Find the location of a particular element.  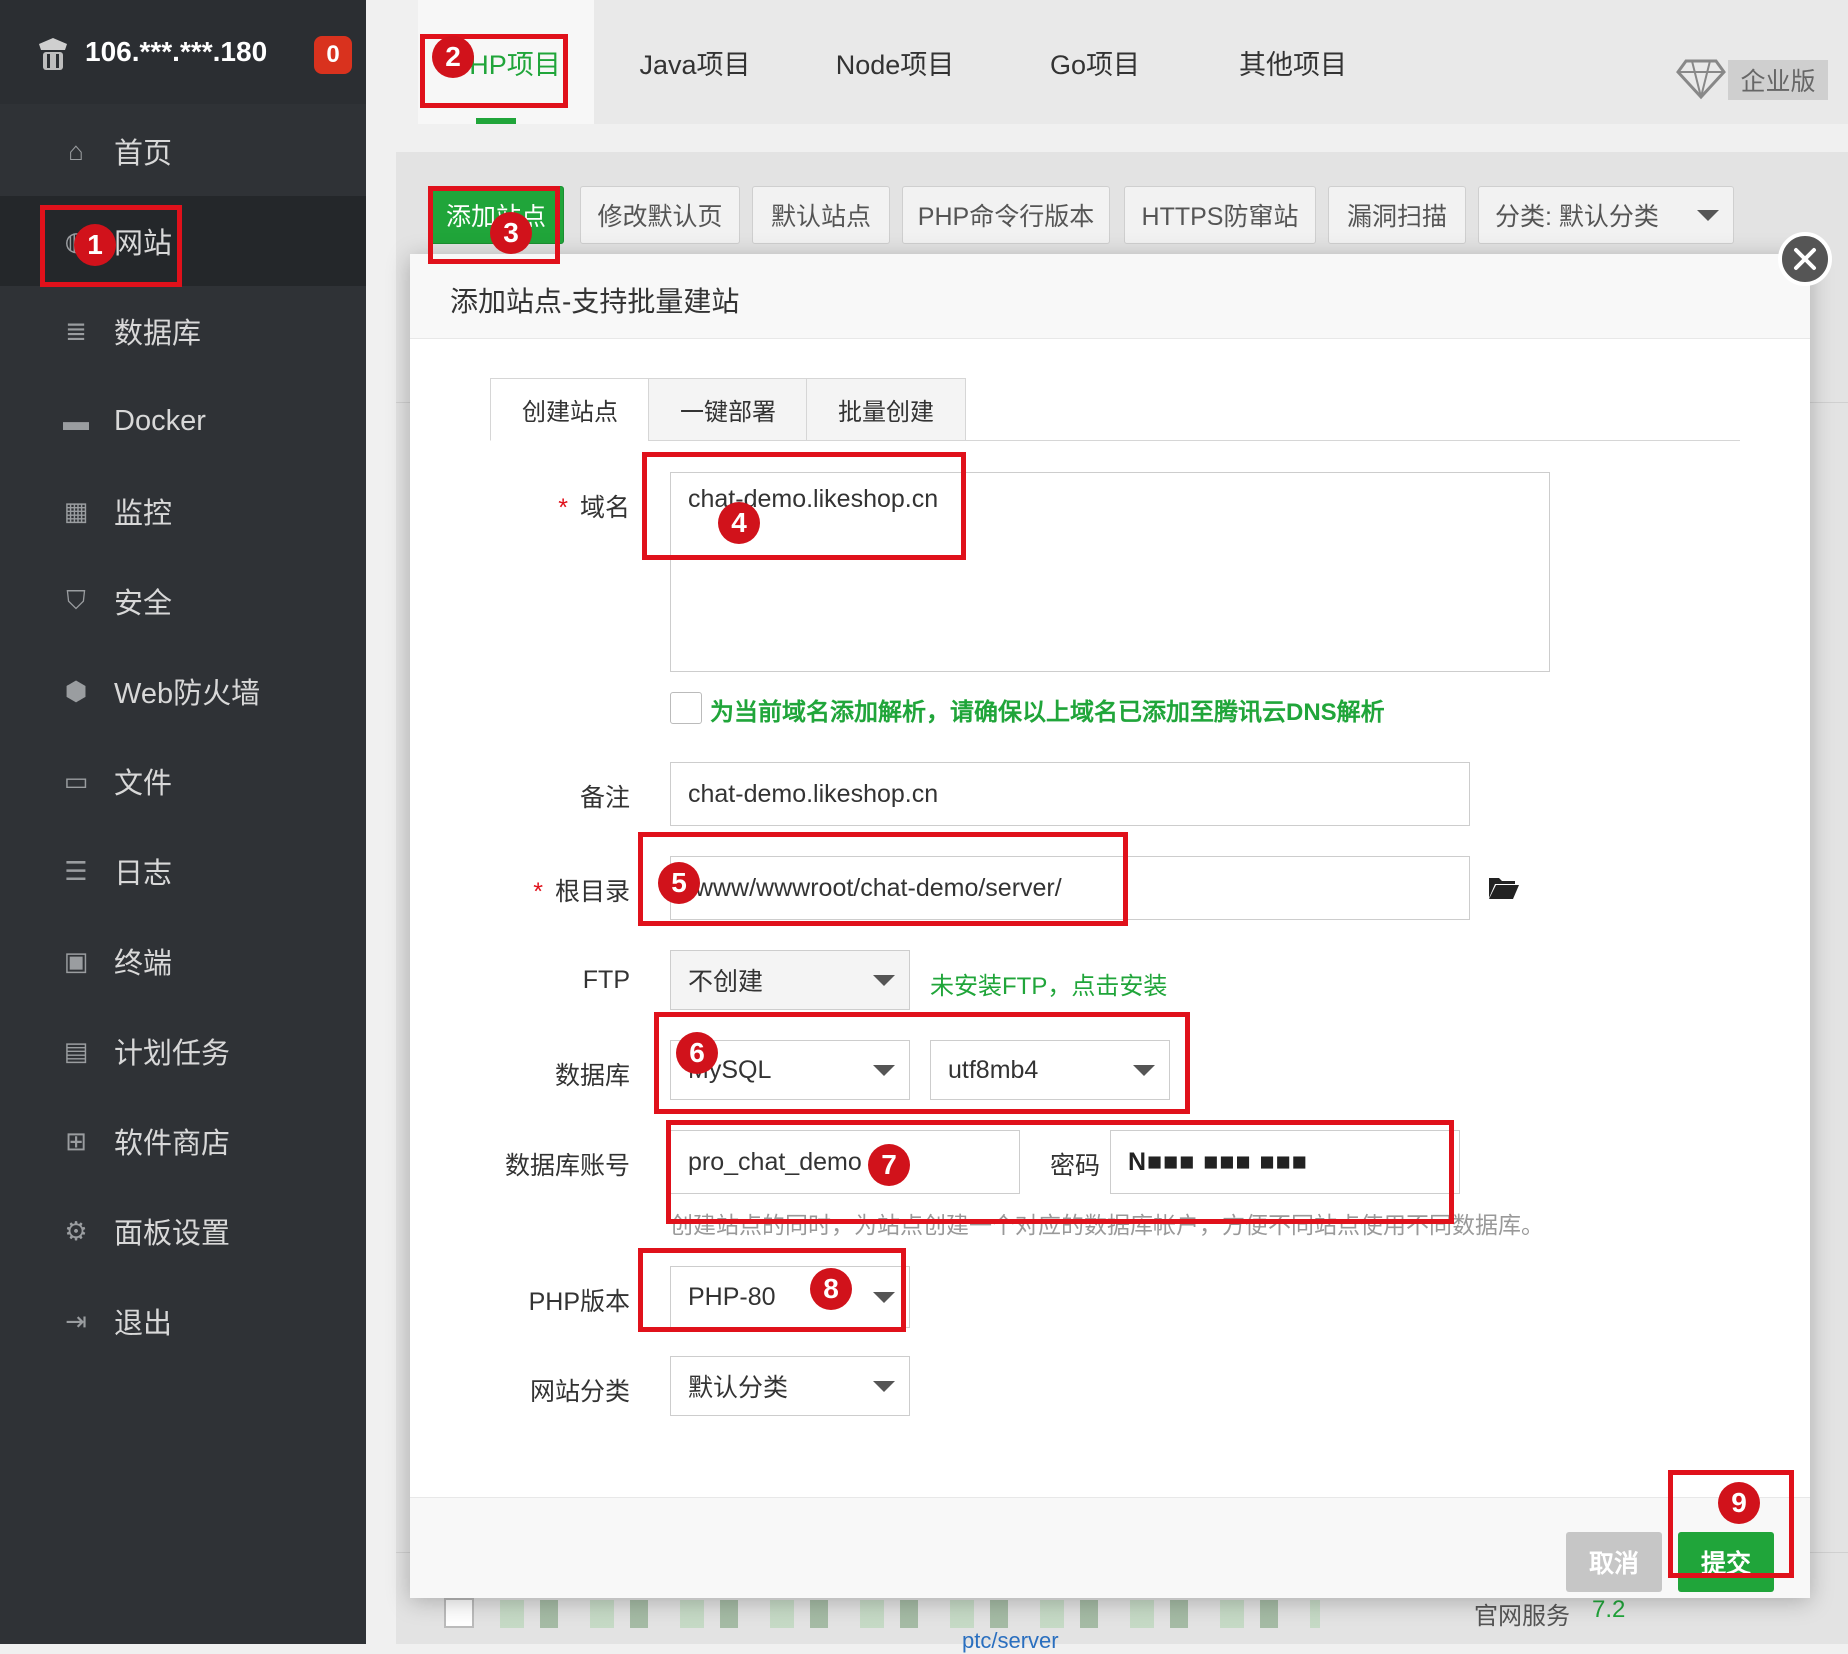

sidebar-item-4: ▦ 监控 is located at coordinates (183, 511).